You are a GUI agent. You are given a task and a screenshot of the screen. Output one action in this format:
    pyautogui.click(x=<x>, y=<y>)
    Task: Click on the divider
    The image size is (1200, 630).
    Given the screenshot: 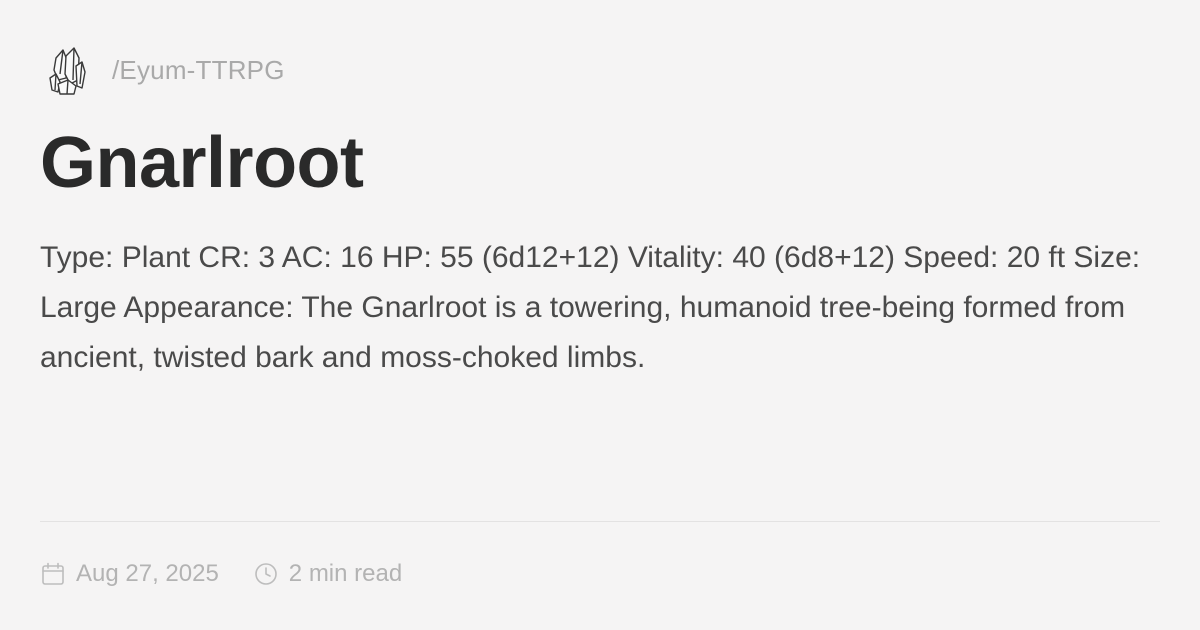 What is the action you would take?
    pyautogui.click(x=600, y=521)
    